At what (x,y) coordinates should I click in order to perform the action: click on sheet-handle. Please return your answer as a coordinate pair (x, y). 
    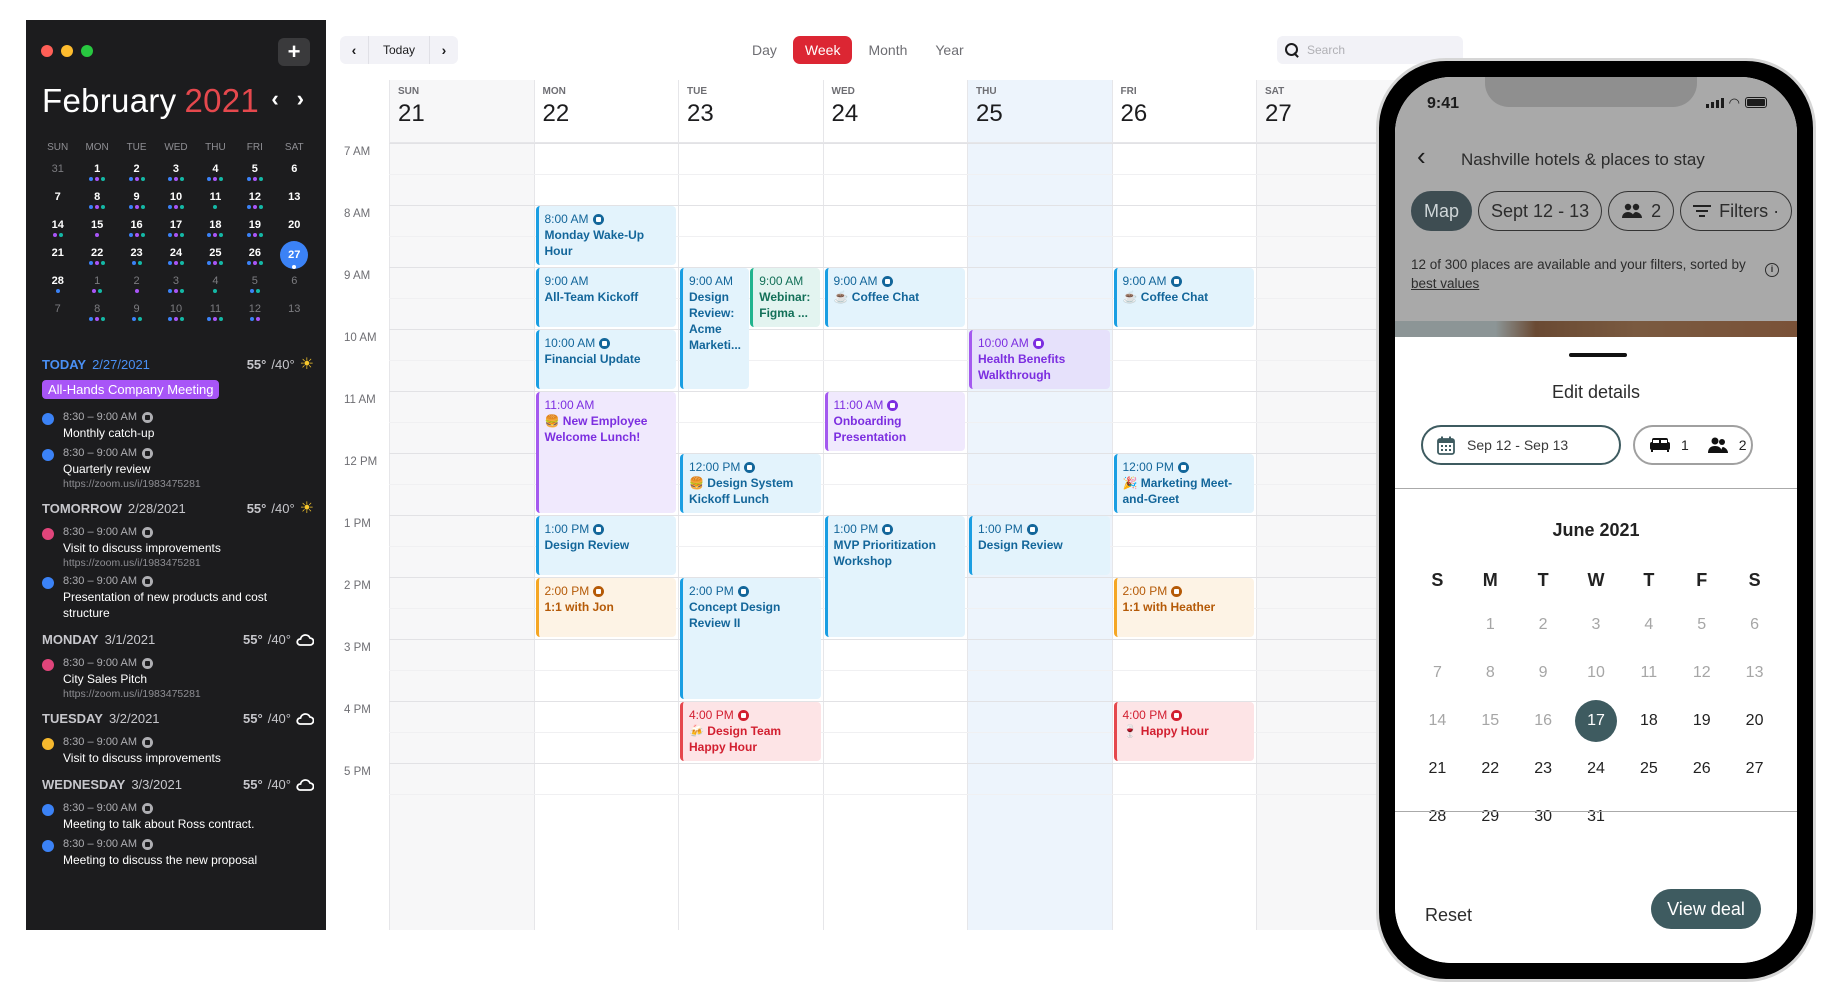
    Looking at the image, I should click on (1598, 355).